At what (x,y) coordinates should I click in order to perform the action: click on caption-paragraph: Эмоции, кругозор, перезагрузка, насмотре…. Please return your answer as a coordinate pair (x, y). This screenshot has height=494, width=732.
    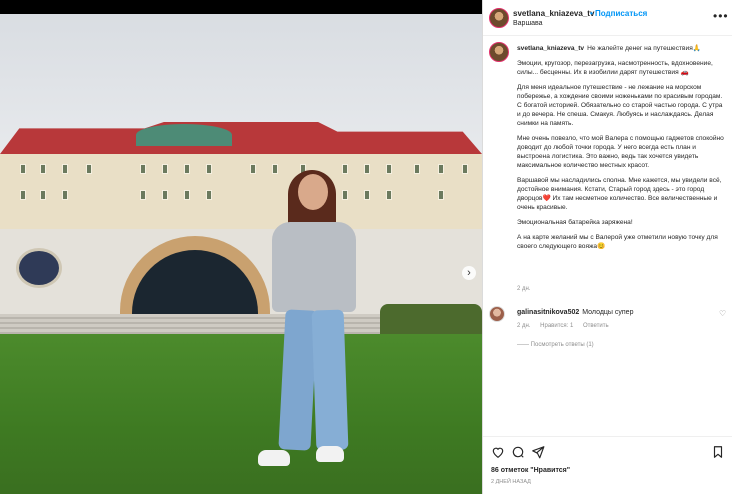
    Looking at the image, I should click on (615, 68).